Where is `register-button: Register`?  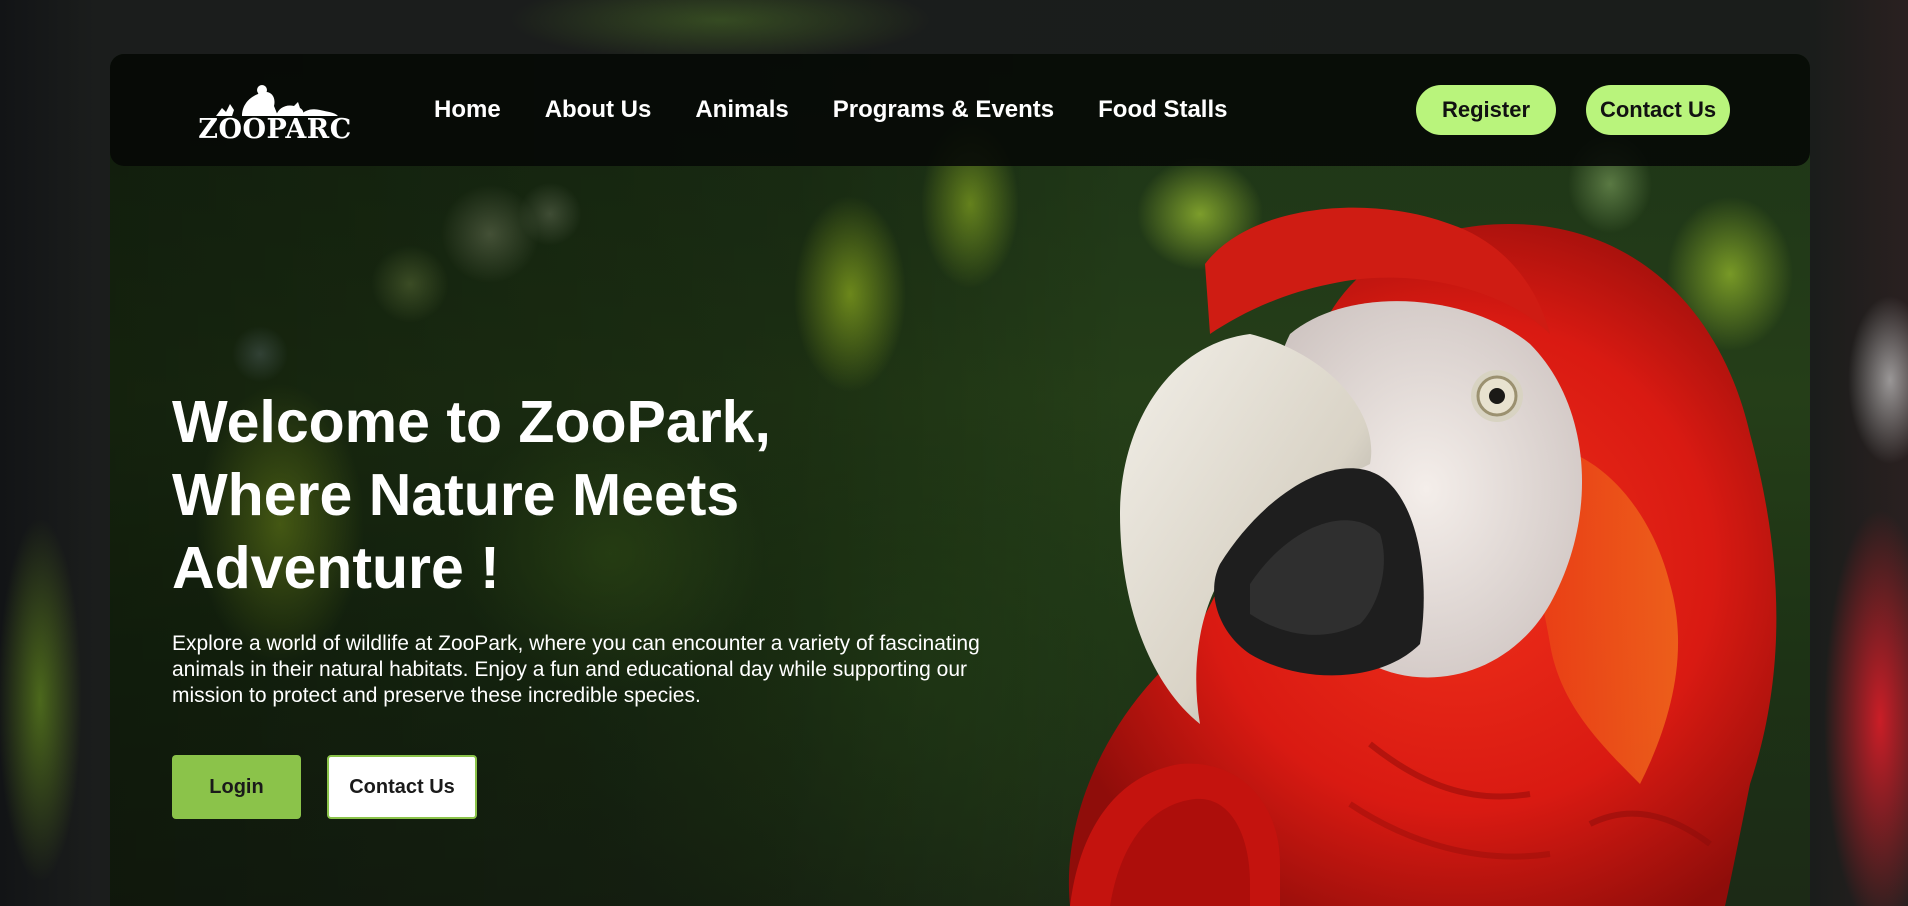
register-button: Register is located at coordinates (1486, 110).